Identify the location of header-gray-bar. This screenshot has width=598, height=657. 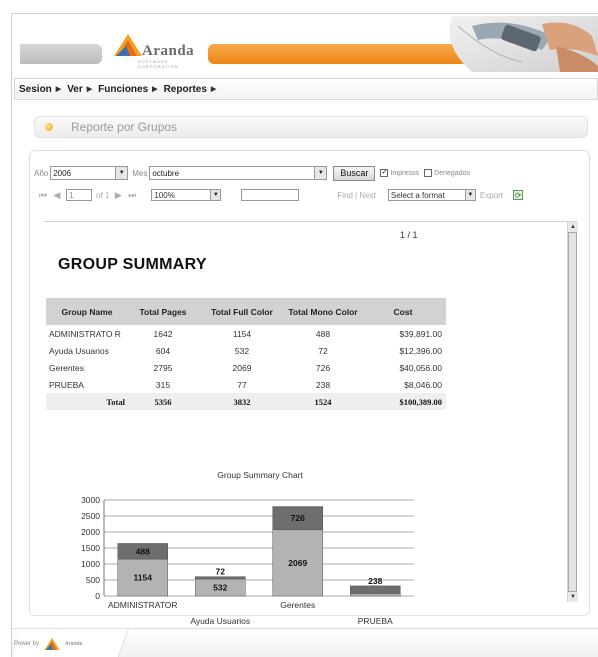
(61, 54).